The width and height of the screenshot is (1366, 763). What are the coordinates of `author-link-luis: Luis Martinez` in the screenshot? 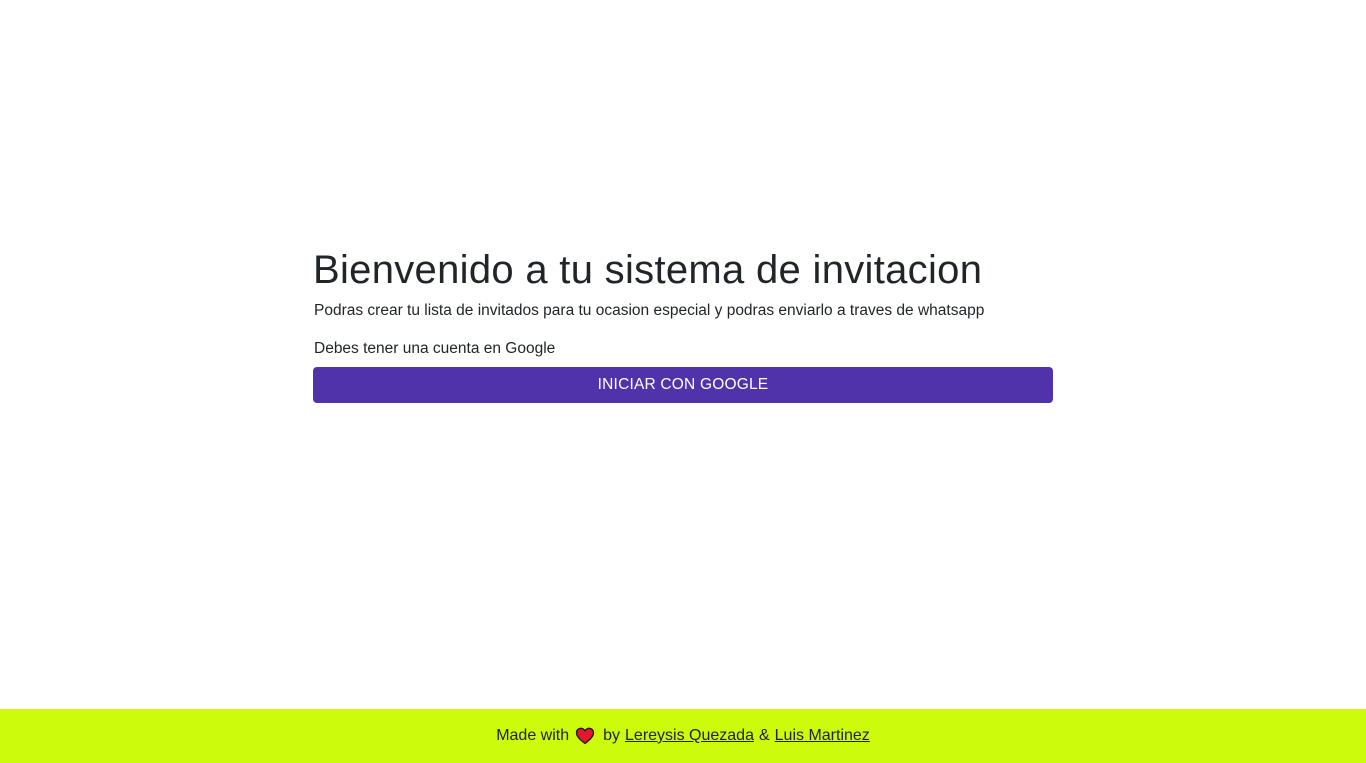 It's located at (822, 736).